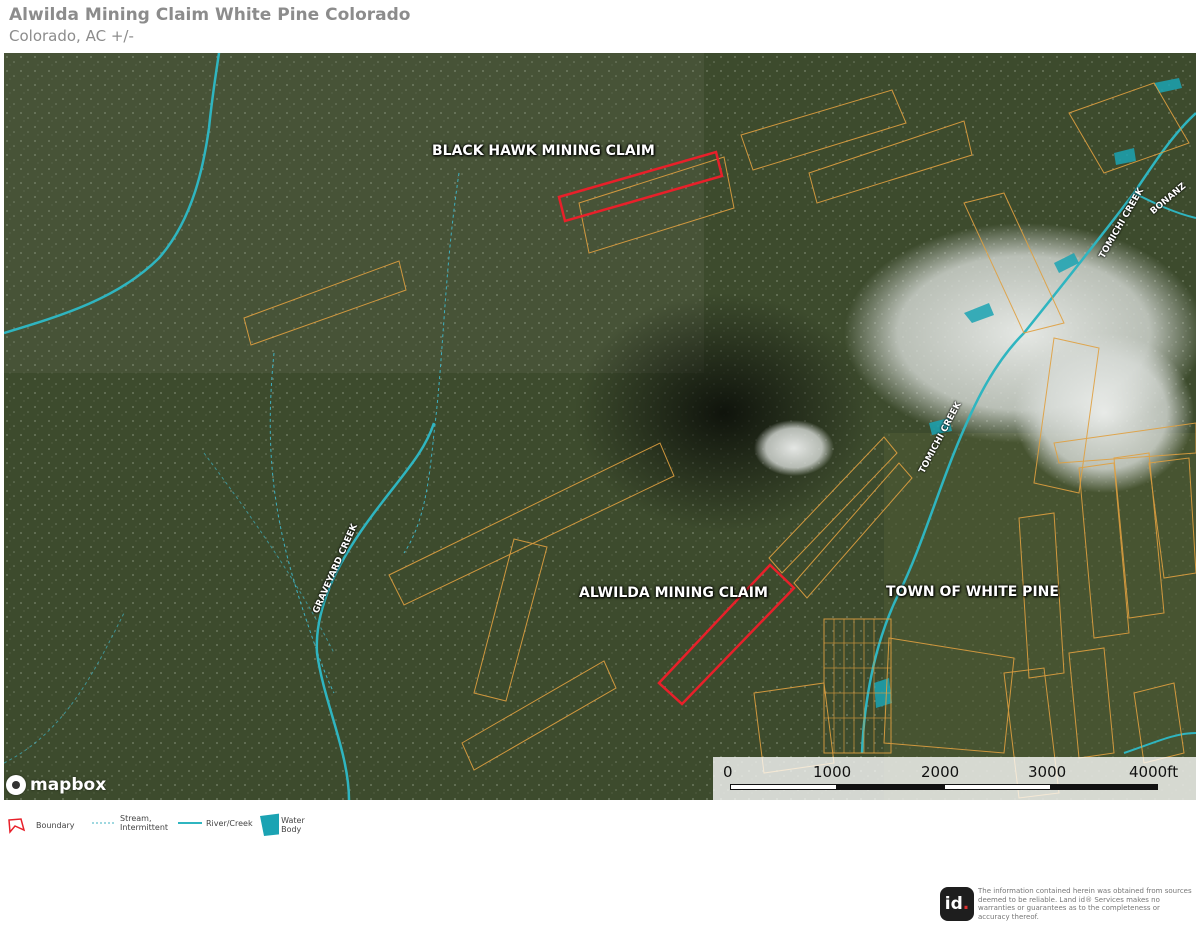 This screenshot has width=1200, height=928. Describe the element at coordinates (229, 823) in the screenshot. I see `legend-river-label: River/Creek` at that location.